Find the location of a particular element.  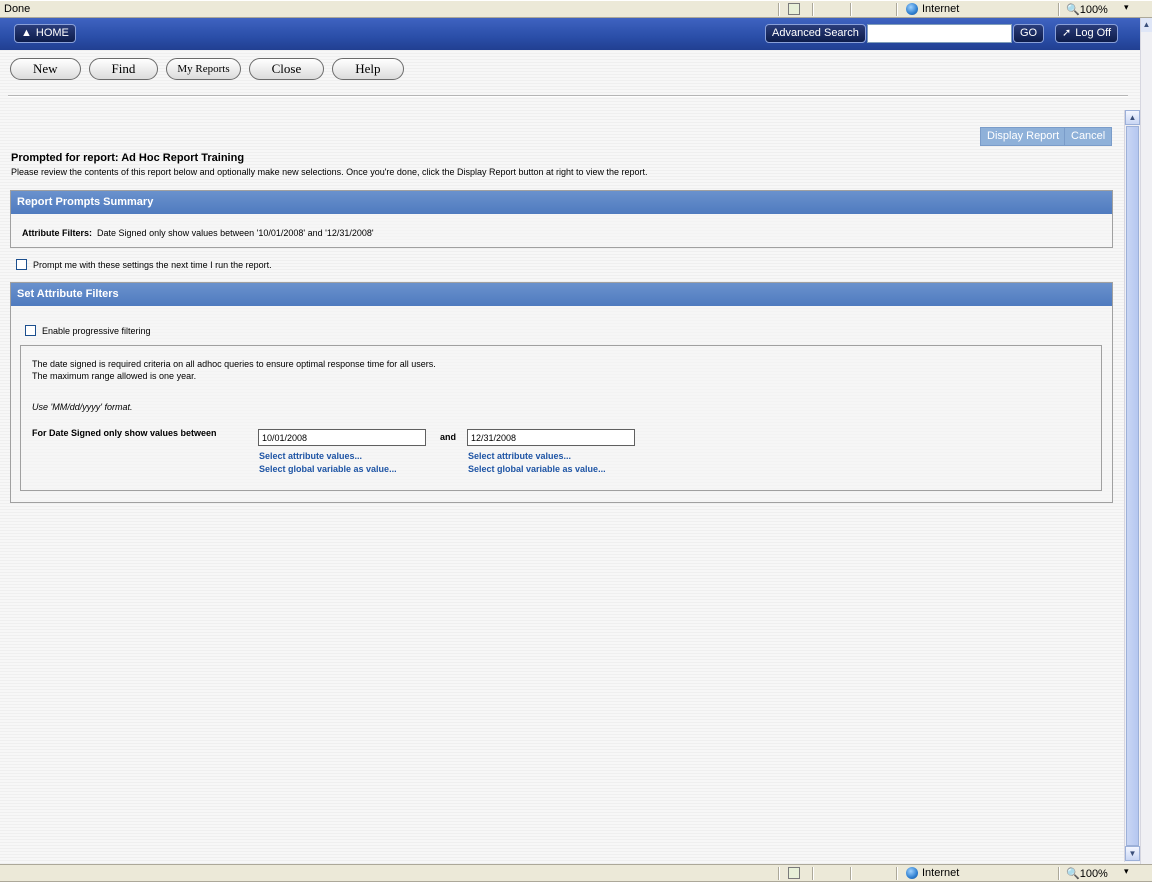

filters-header: Set Attribute Filters is located at coordinates (561, 294).